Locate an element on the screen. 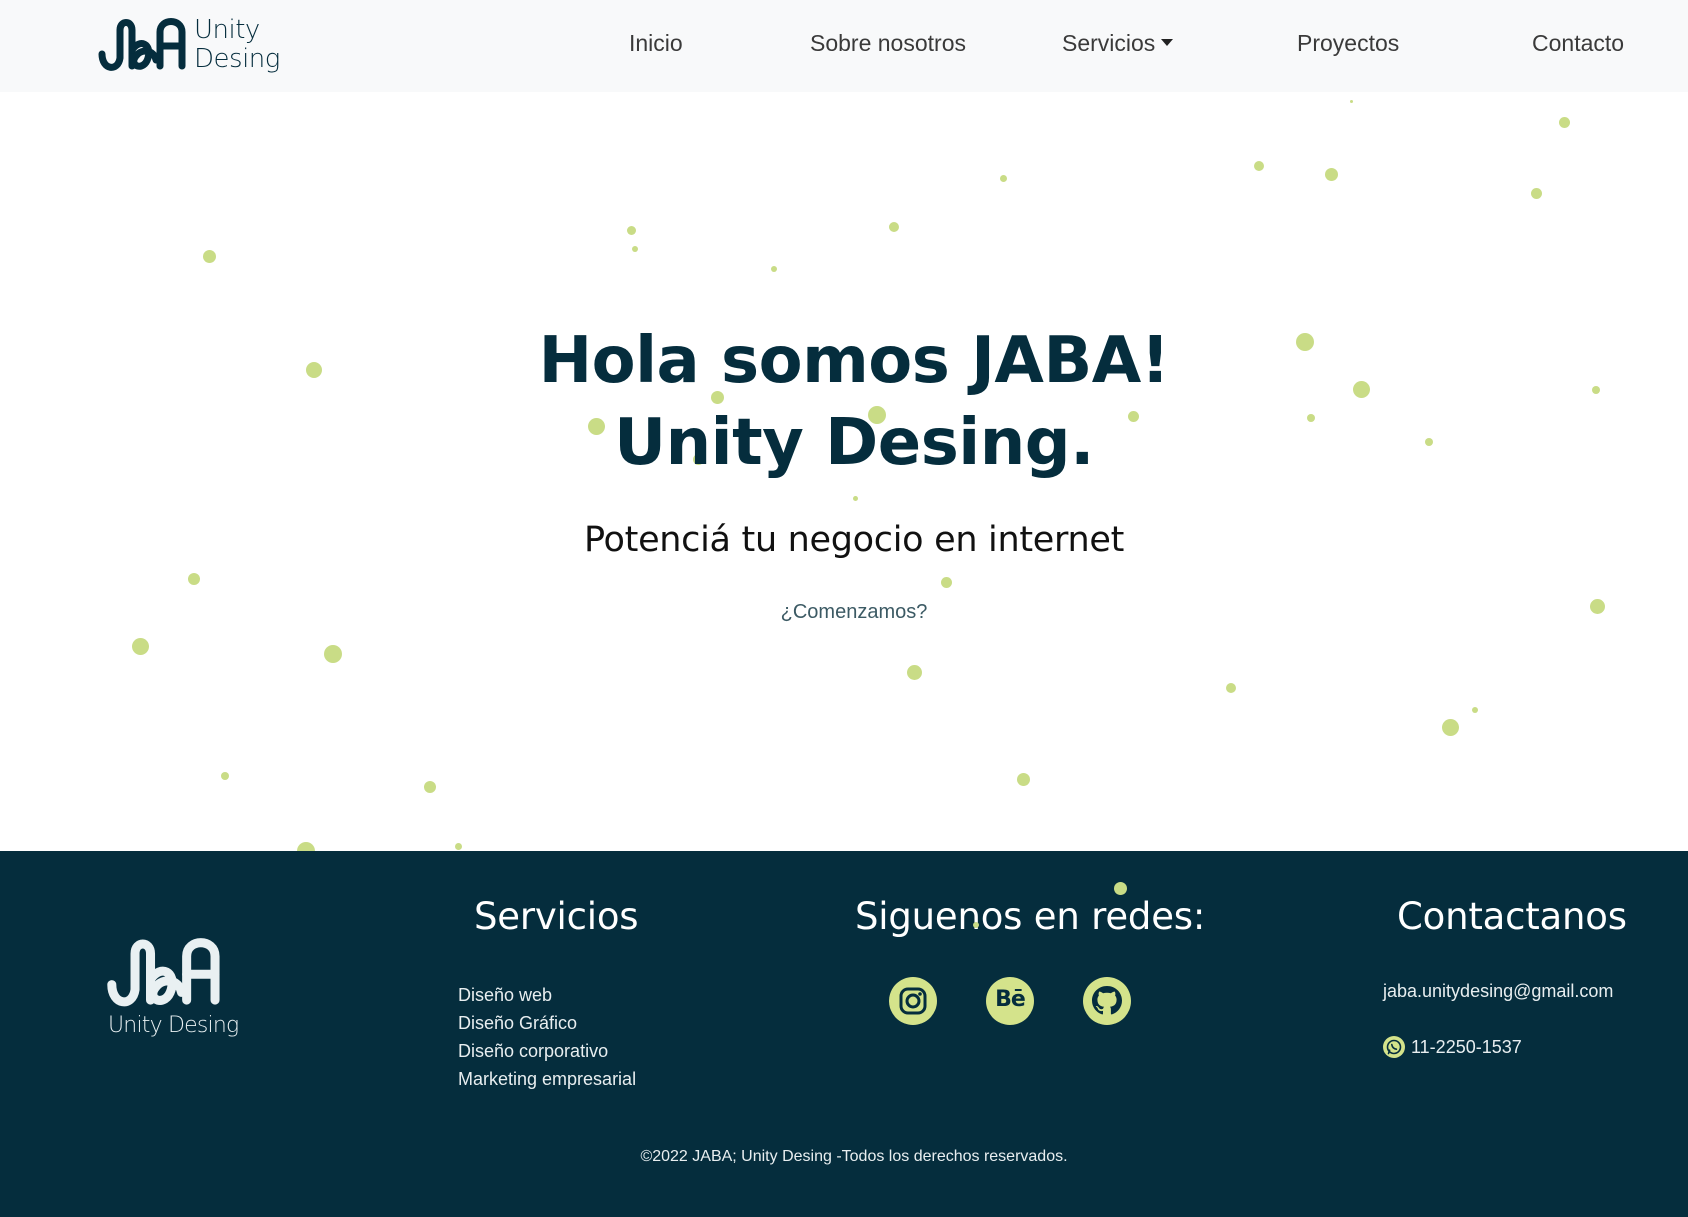 The image size is (1688, 1217). whatsapp-icon is located at coordinates (1394, 1047).